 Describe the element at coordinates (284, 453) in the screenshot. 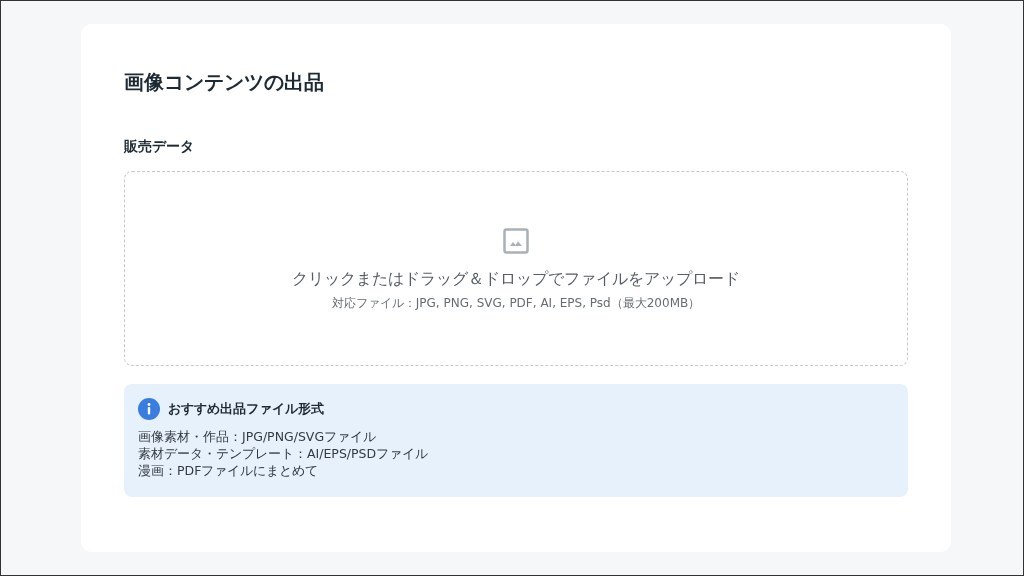

I see `format-recommendation: 素材データ・テンプレート：AI/EPS/PSDファイル` at that location.